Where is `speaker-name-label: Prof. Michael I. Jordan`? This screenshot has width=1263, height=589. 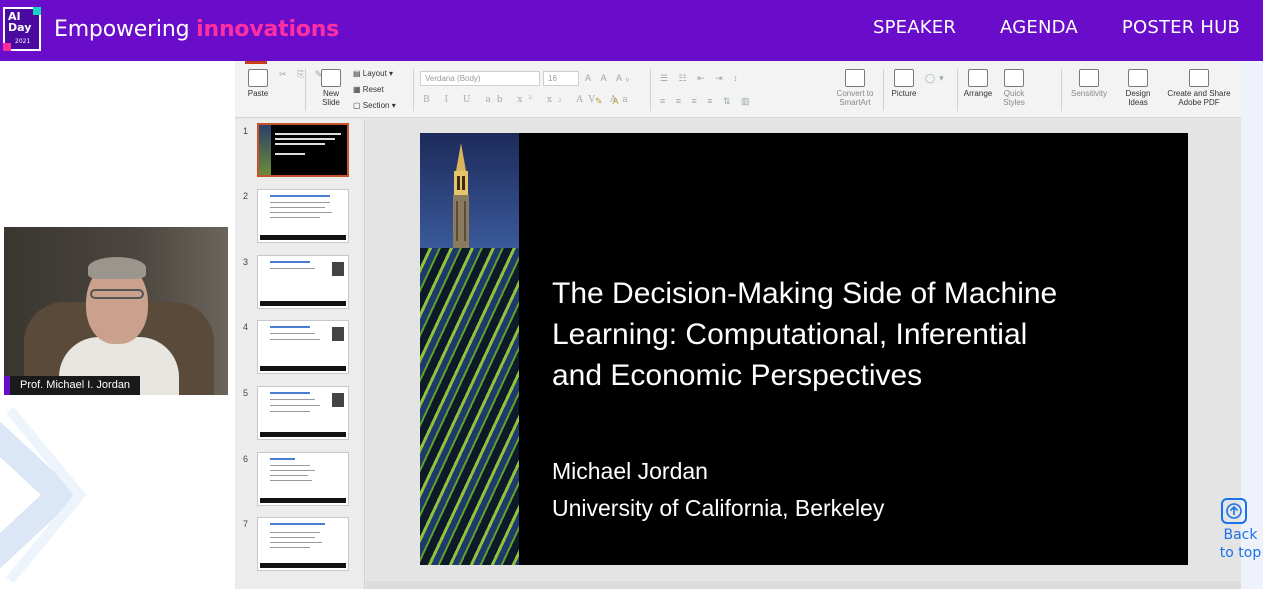
speaker-name-label: Prof. Michael I. Jordan is located at coordinates (72, 385).